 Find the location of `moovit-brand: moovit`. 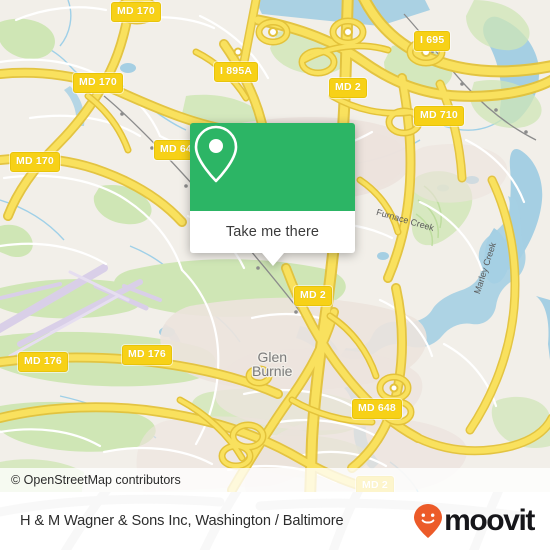

moovit-brand: moovit is located at coordinates (481, 521).